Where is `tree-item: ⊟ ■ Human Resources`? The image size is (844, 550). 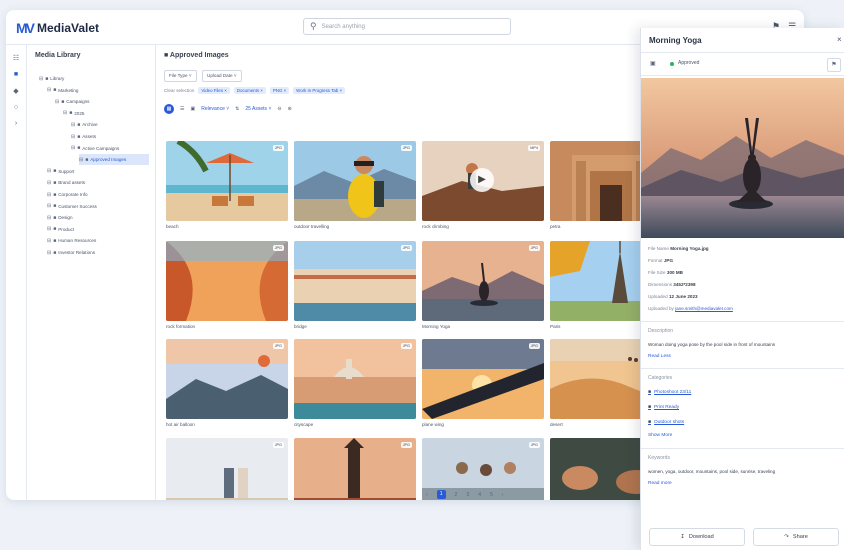
tree-item: ⊟ ■ Human Resources is located at coordinates (98, 240).